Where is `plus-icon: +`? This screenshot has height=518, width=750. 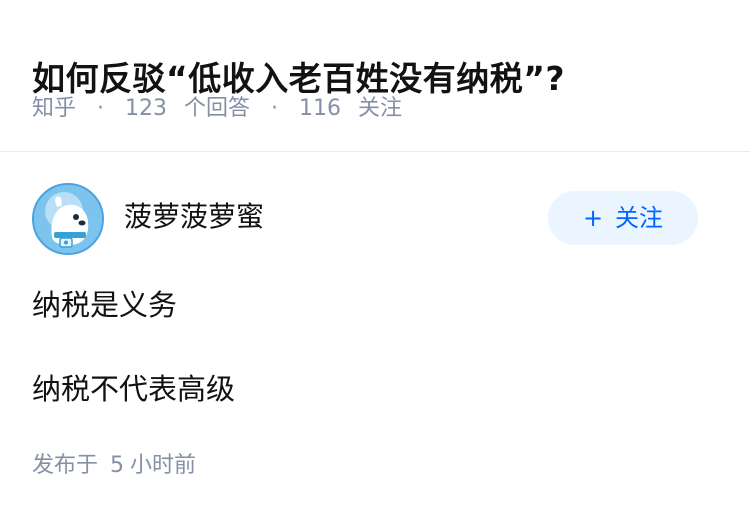 plus-icon: + is located at coordinates (593, 218).